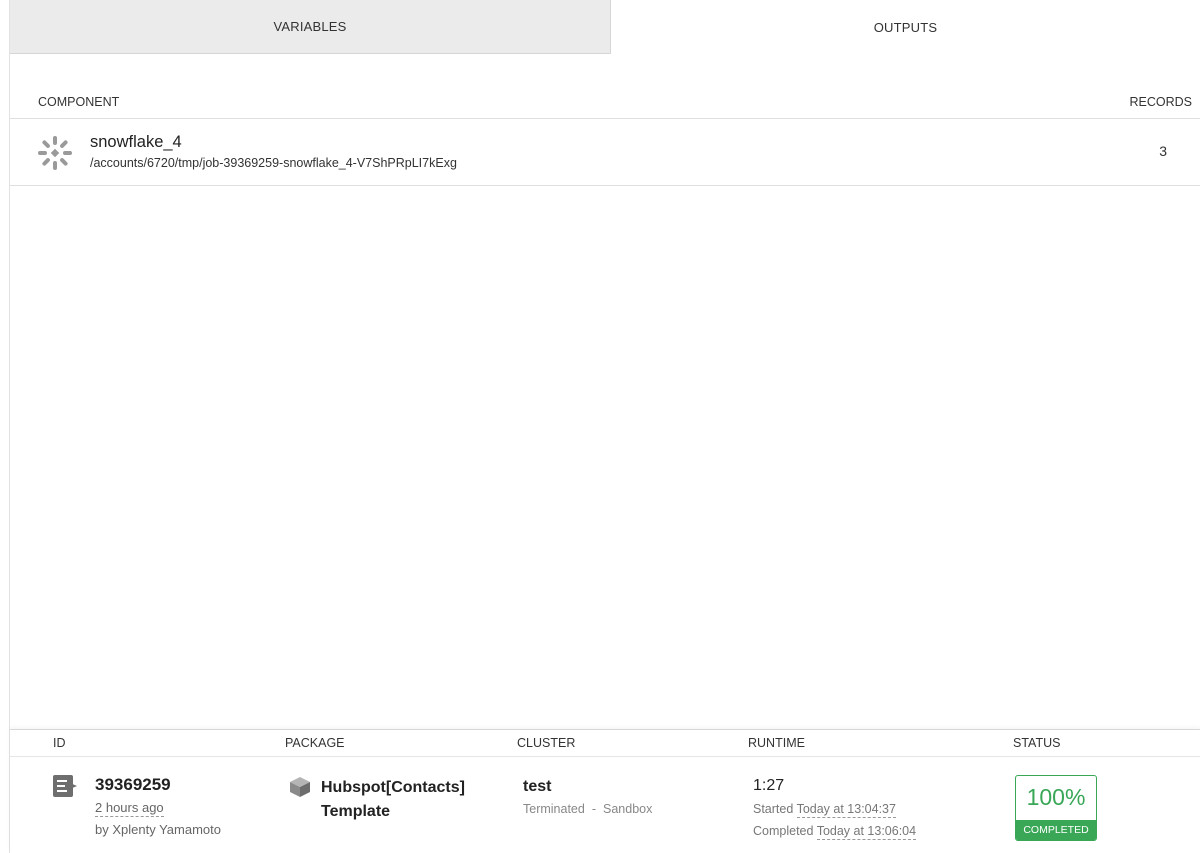 Image resolution: width=1200 pixels, height=853 pixels. Describe the element at coordinates (65, 786) in the screenshot. I see `job-icon` at that location.